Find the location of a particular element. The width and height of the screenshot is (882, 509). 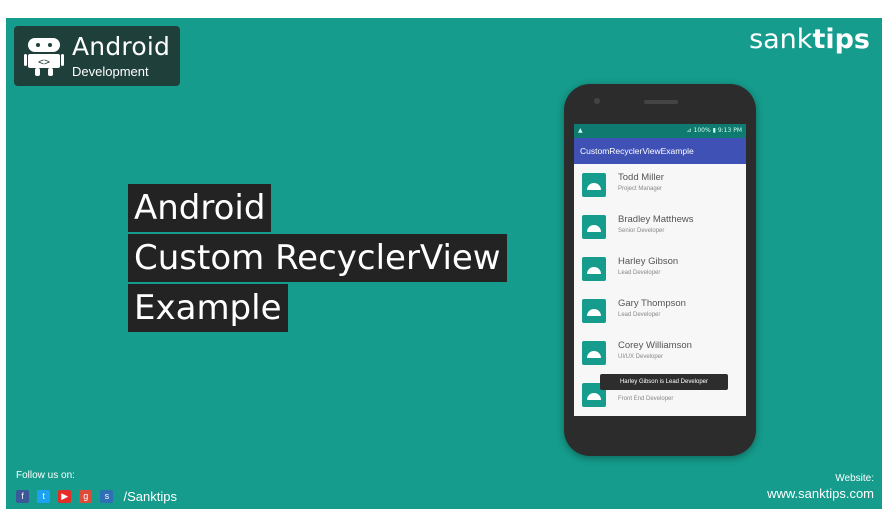

contact-role: Project Manager is located at coordinates (640, 189).